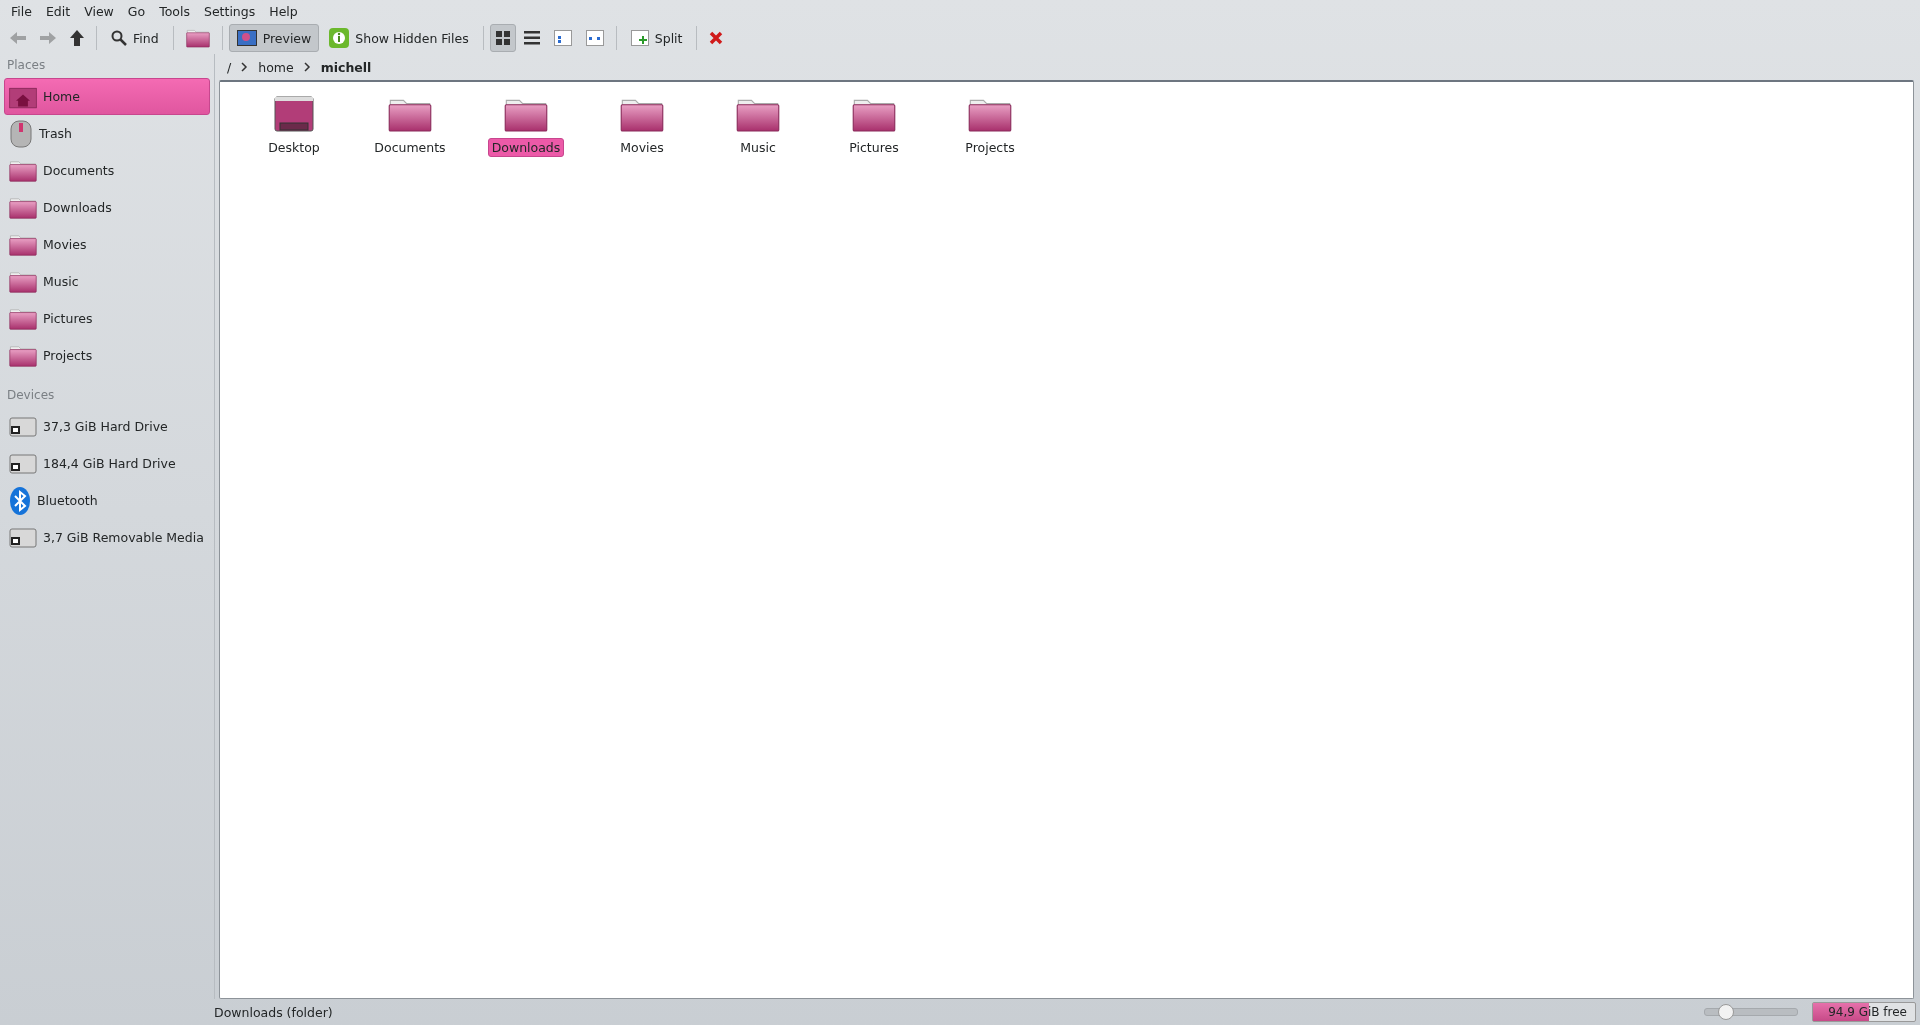 This screenshot has height=1025, width=1920. What do you see at coordinates (642, 148) in the screenshot?
I see `file-name: Movies` at bounding box center [642, 148].